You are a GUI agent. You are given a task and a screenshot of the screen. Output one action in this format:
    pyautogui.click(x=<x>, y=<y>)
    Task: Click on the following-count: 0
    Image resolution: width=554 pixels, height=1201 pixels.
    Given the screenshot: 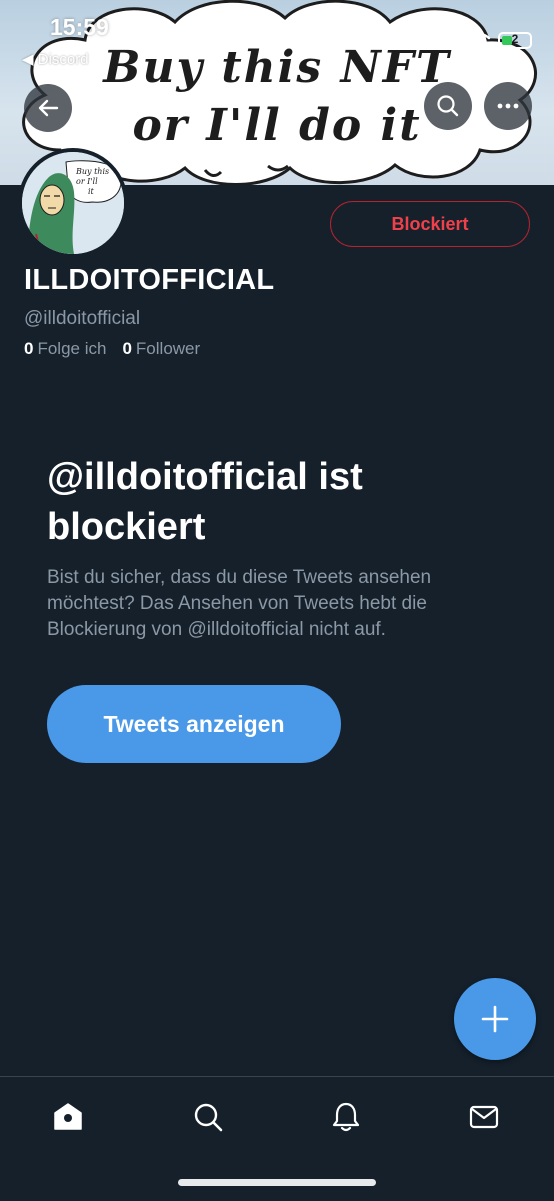 What is the action you would take?
    pyautogui.click(x=29, y=348)
    